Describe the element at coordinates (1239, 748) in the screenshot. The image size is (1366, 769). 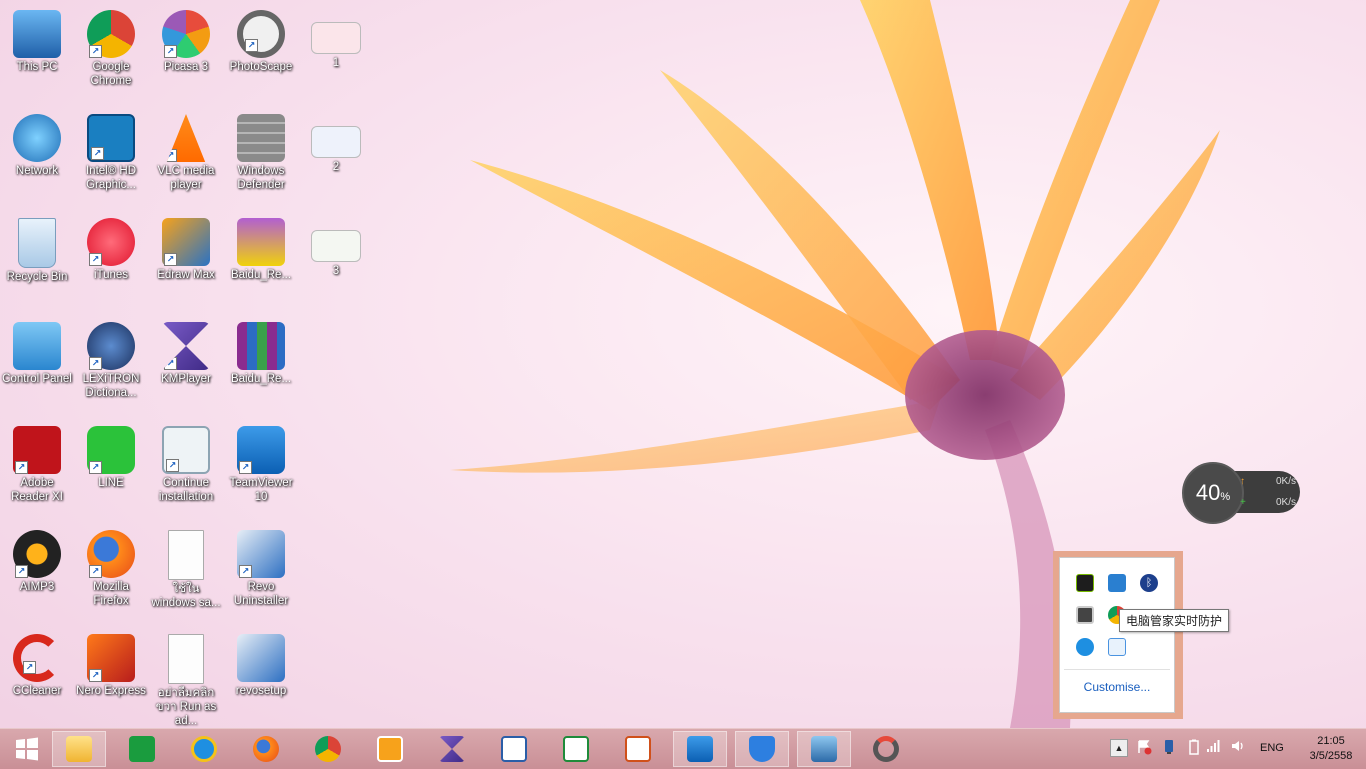
I see `volume-icon` at that location.